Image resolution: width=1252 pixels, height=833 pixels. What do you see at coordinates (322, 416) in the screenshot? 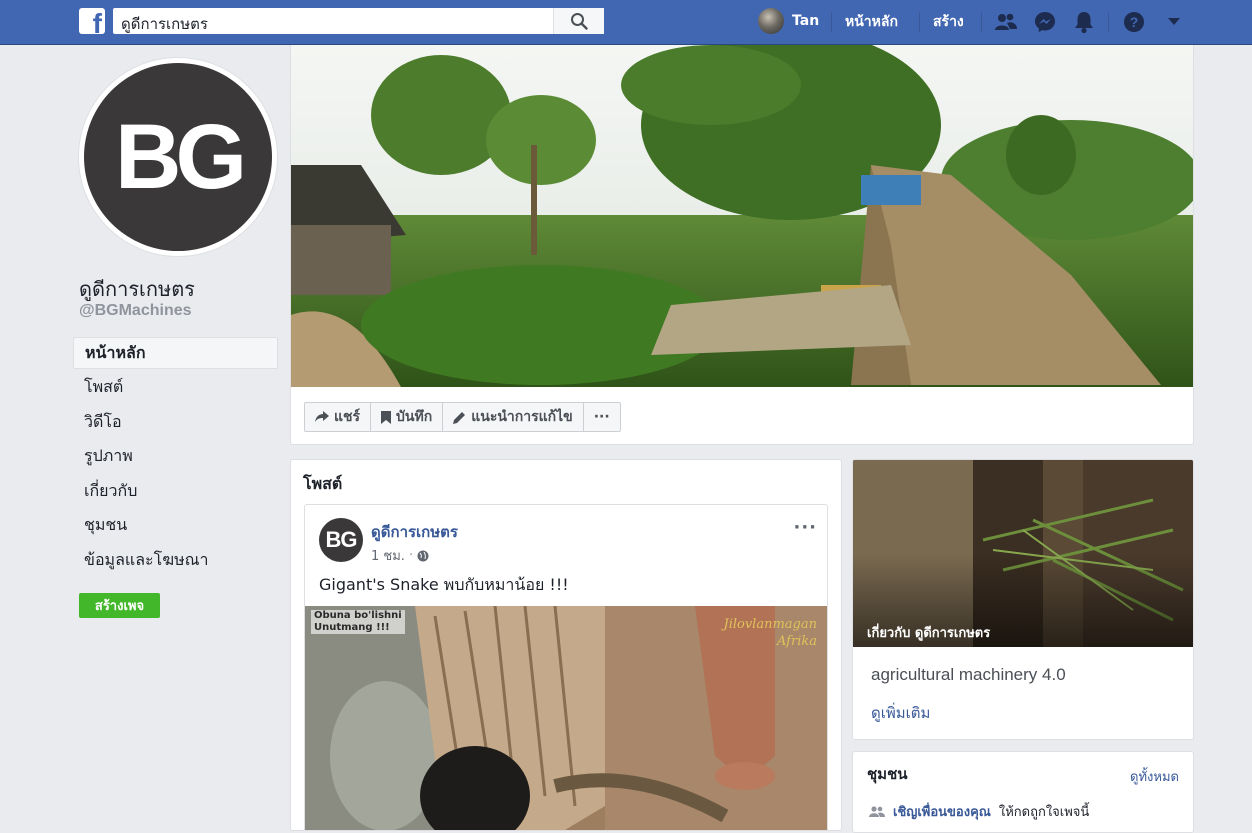
I see `share-arrow-icon` at bounding box center [322, 416].